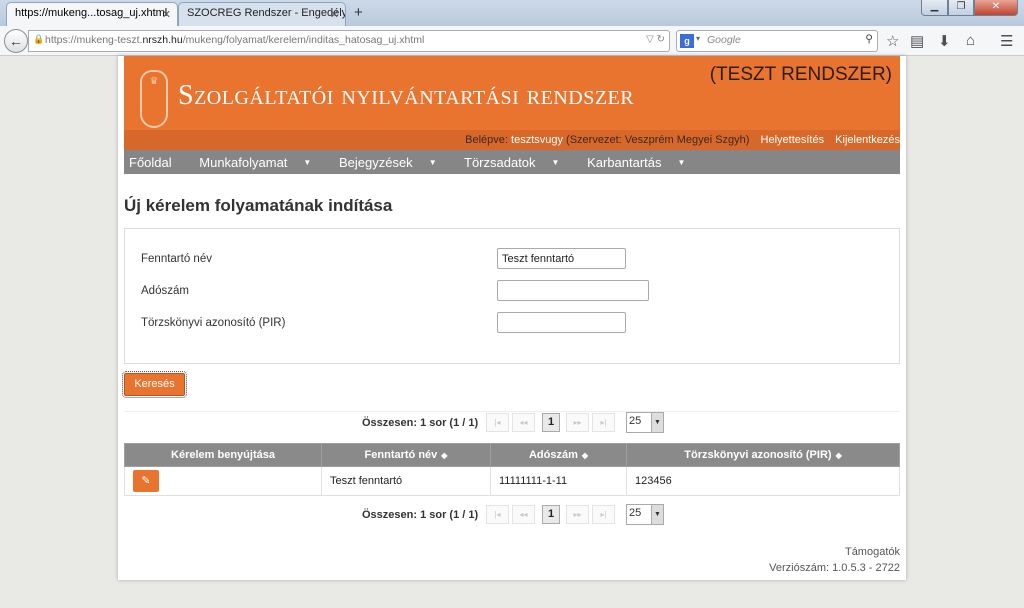  Describe the element at coordinates (724, 40) in the screenshot. I see `search-placeholder: Google` at that location.